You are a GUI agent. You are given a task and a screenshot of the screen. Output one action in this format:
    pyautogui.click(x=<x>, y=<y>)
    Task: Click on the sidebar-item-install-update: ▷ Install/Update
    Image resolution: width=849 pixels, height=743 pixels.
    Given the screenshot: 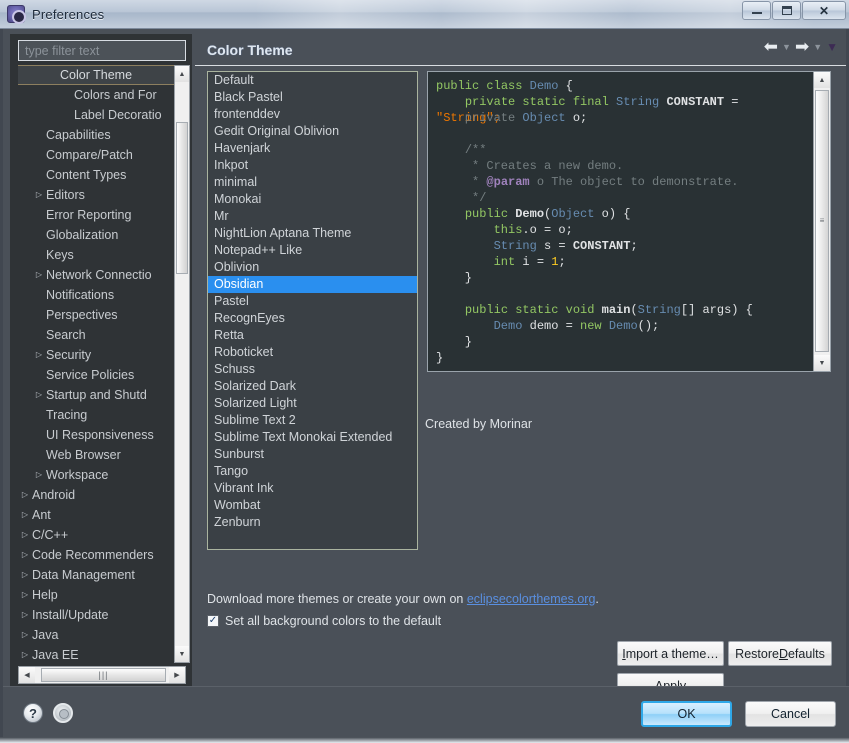 What is the action you would take?
    pyautogui.click(x=102, y=615)
    